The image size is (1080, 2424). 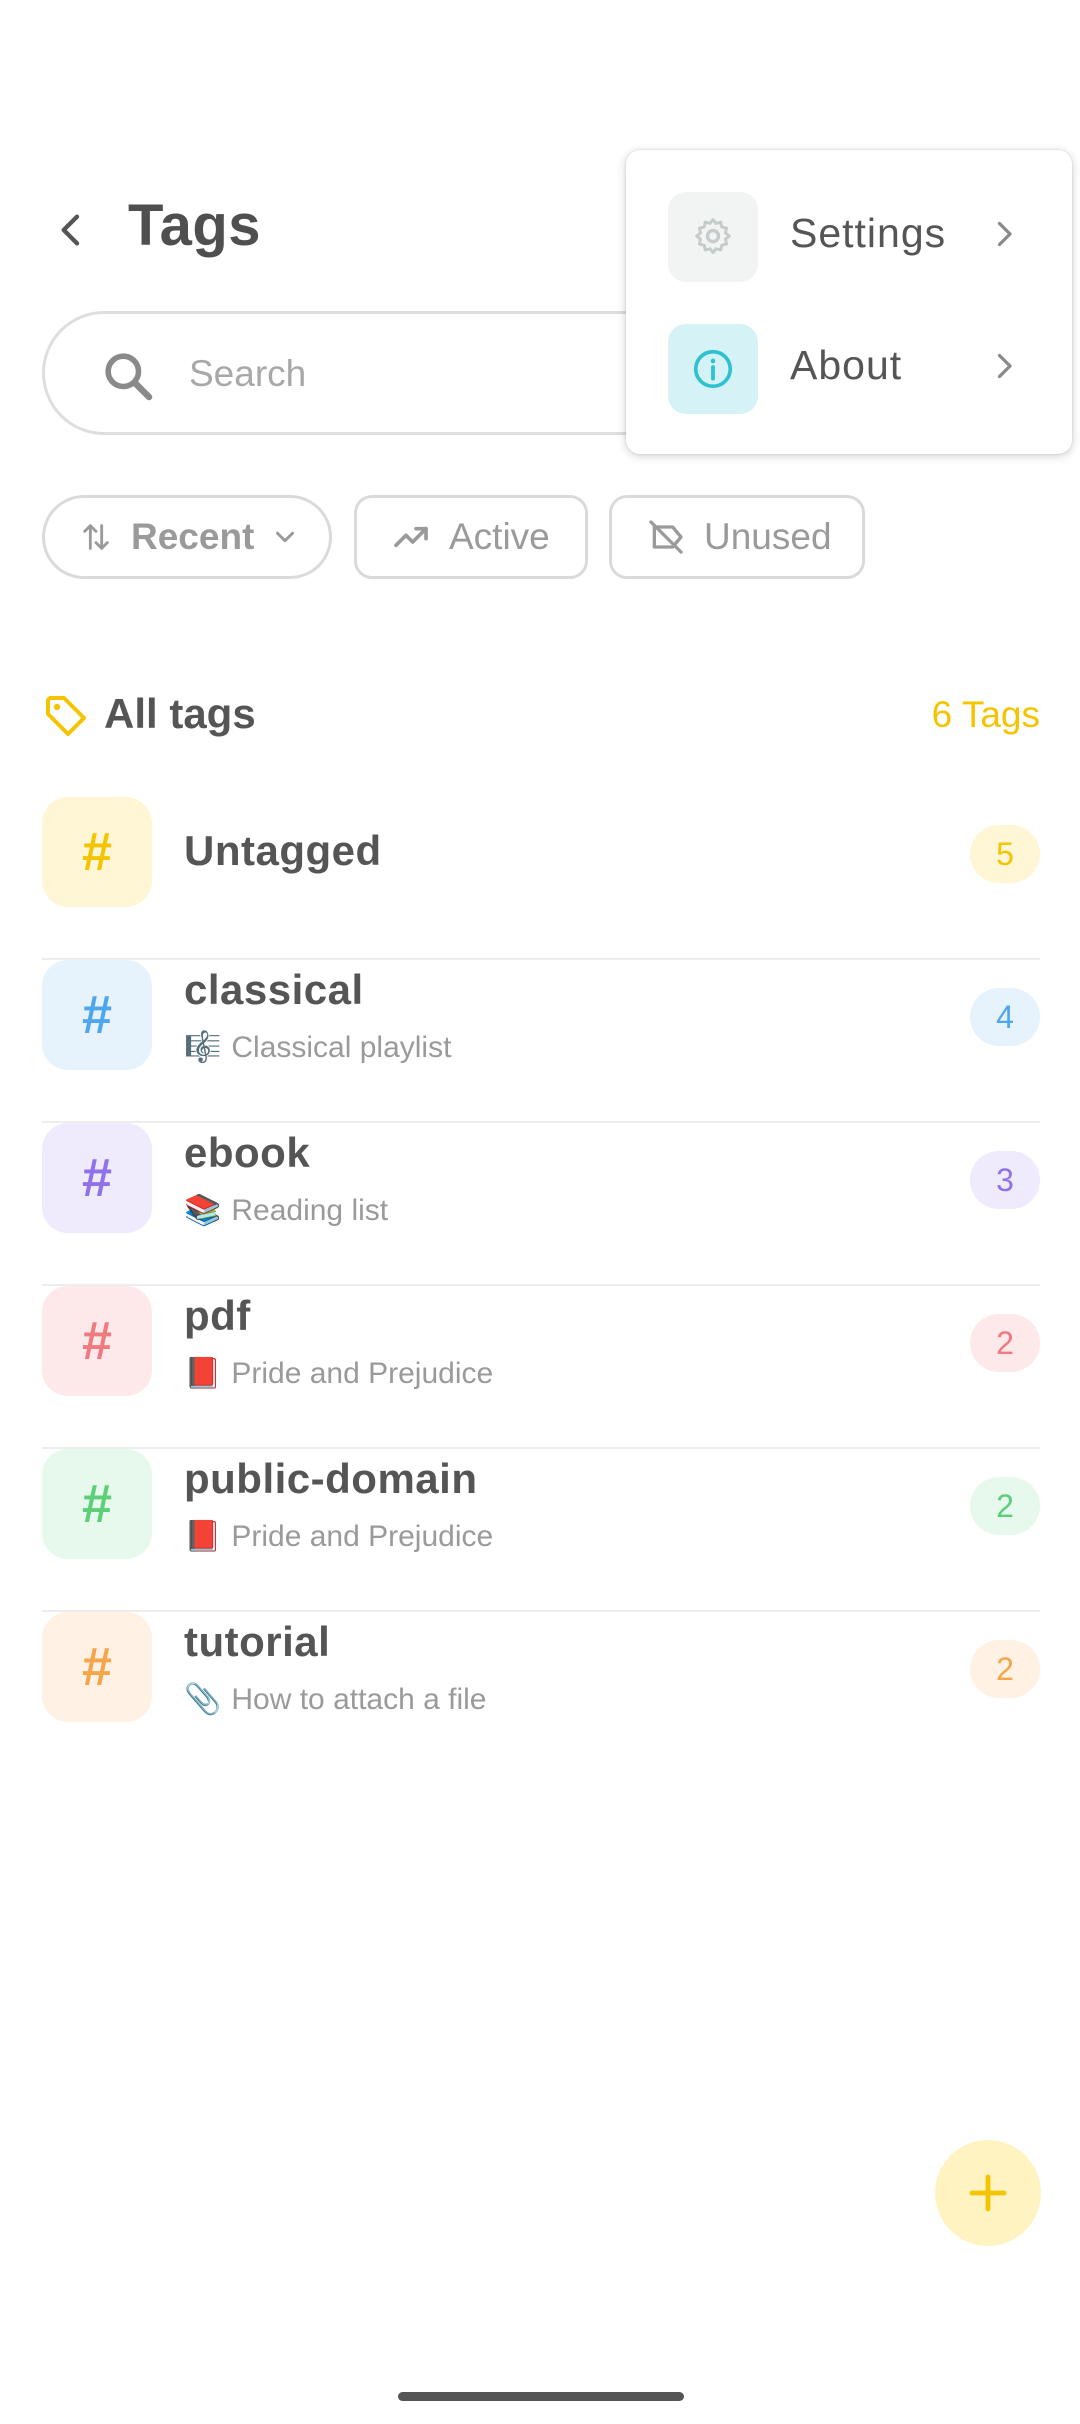 I want to click on filter-chip-recent: Recent, so click(x=187, y=537).